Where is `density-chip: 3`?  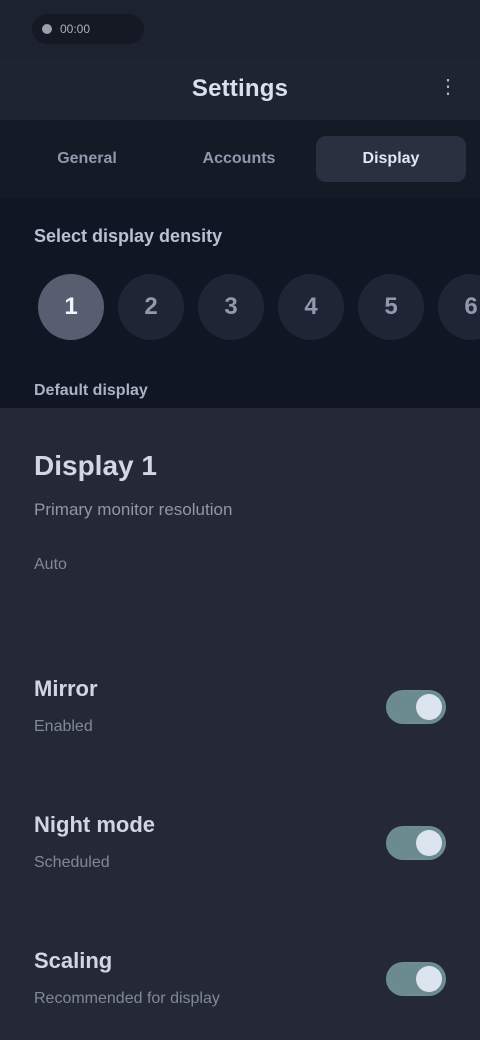 density-chip: 3 is located at coordinates (231, 307).